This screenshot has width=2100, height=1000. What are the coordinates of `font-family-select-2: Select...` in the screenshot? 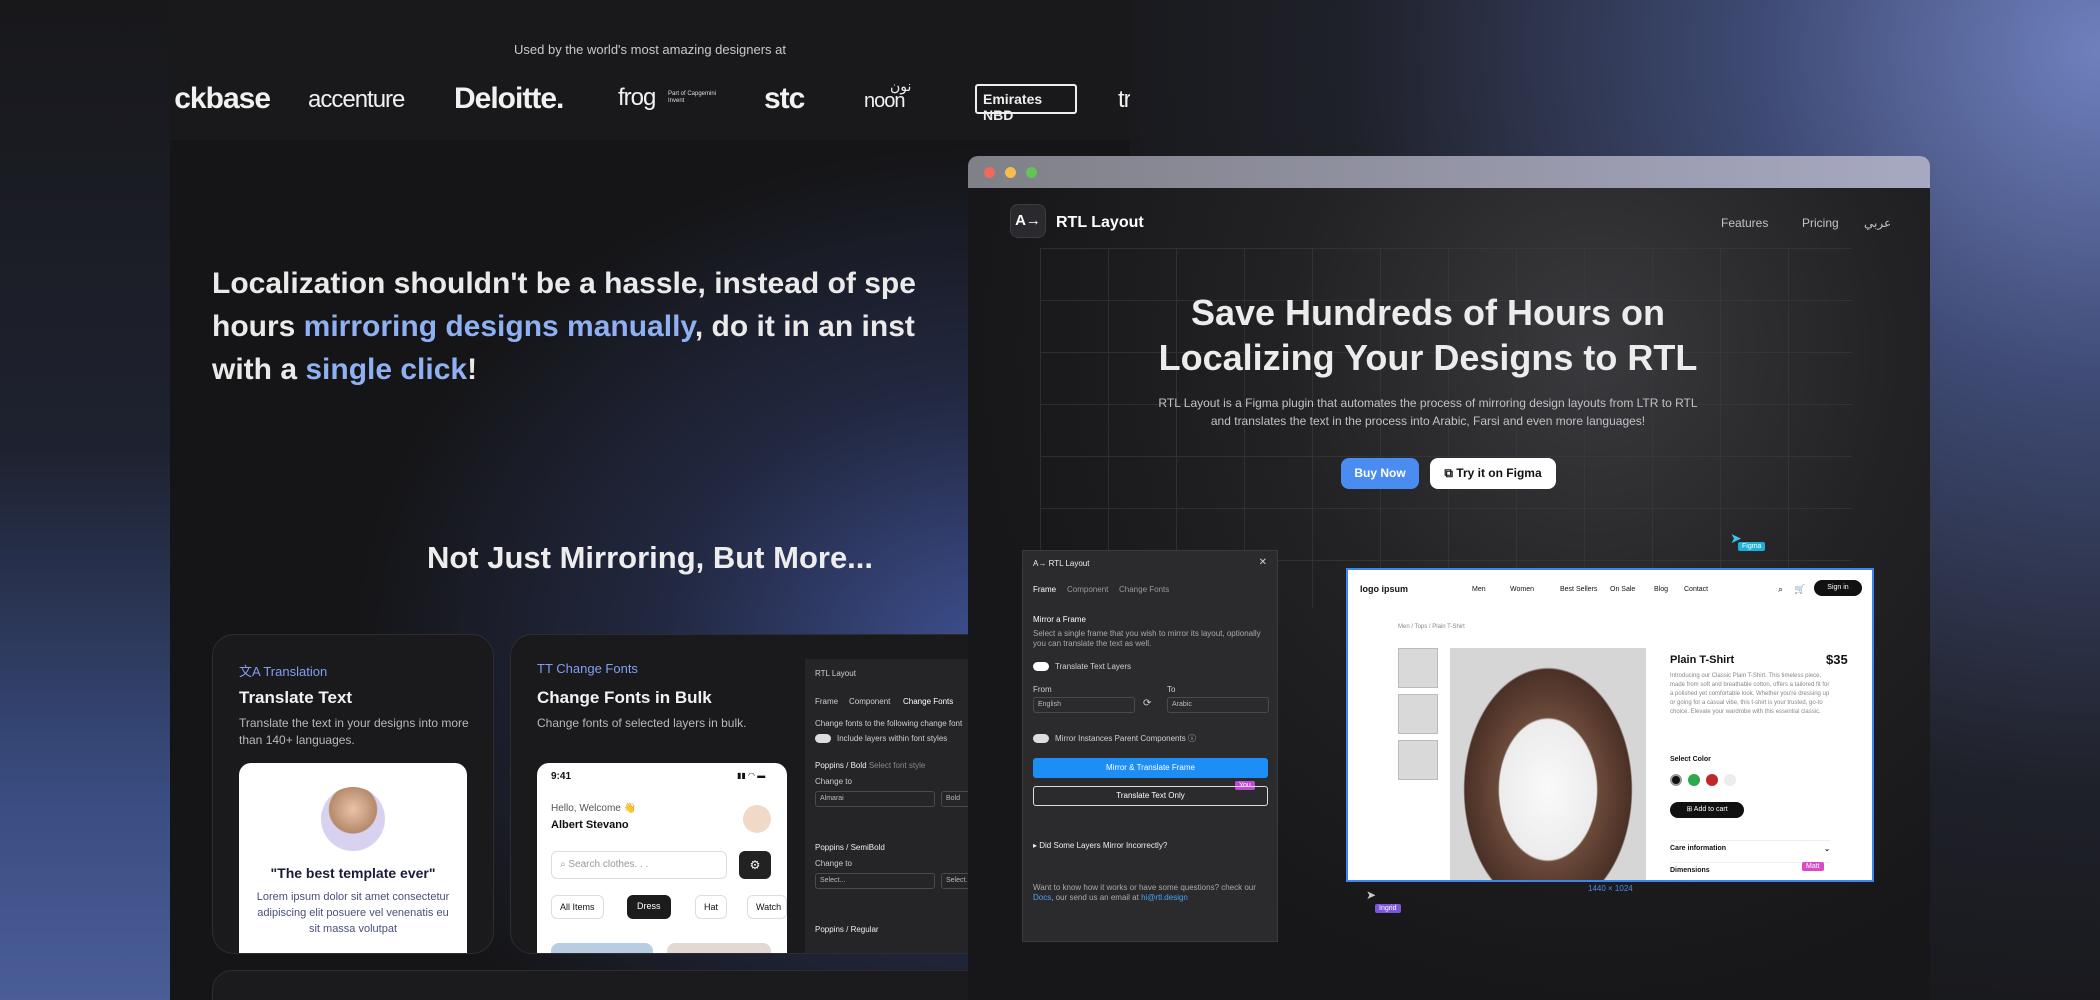 It's located at (875, 881).